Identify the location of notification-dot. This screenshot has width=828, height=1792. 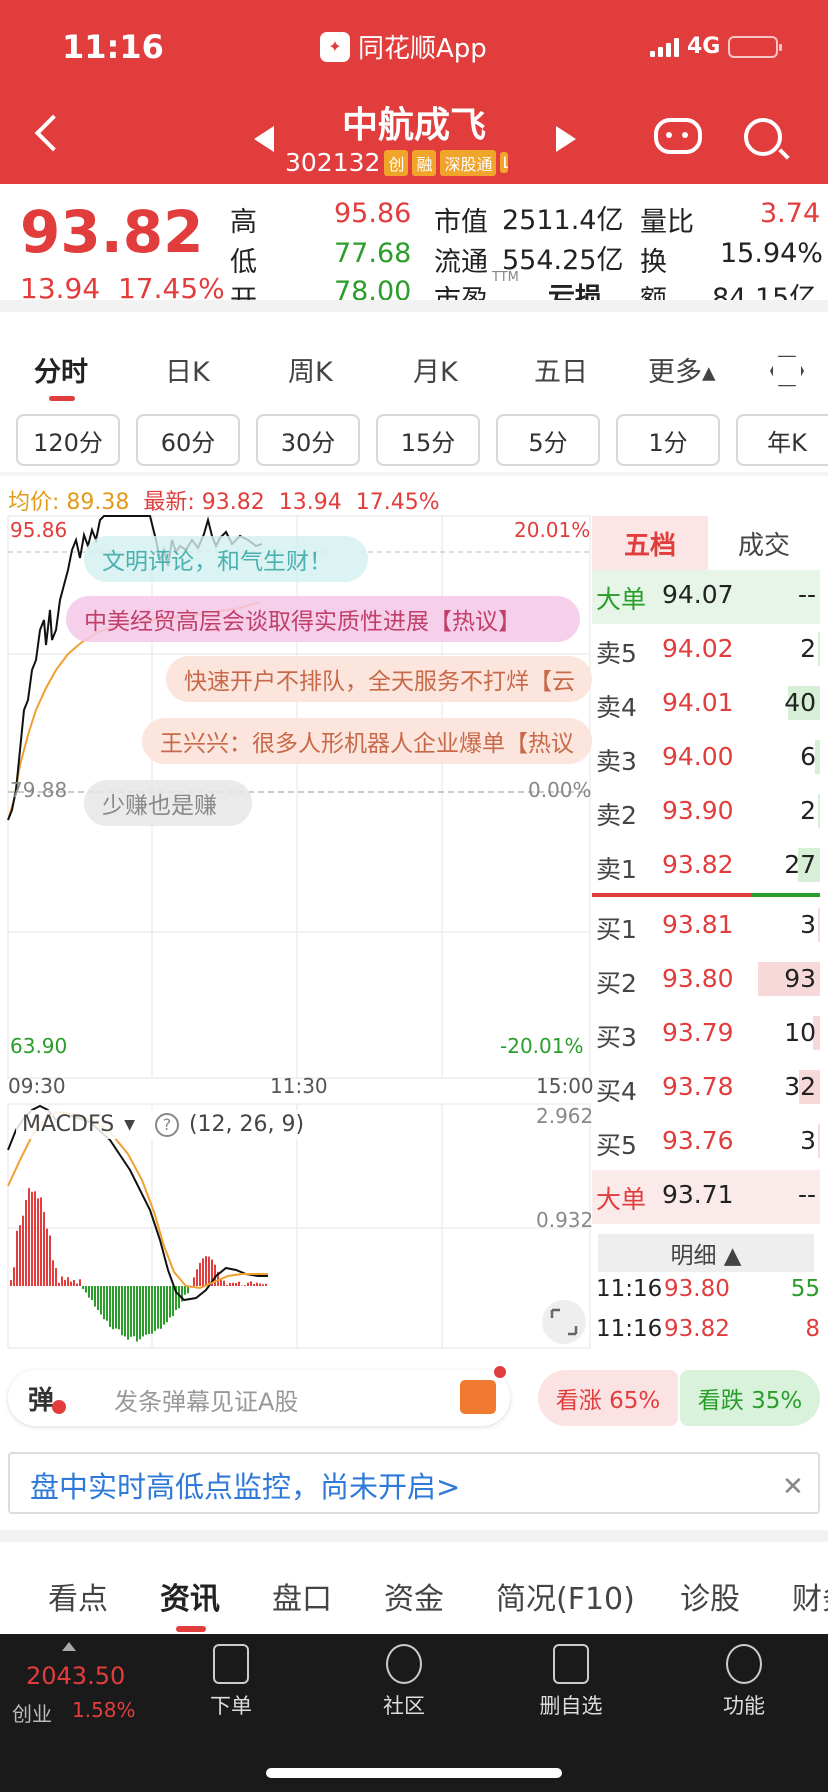
(500, 1372).